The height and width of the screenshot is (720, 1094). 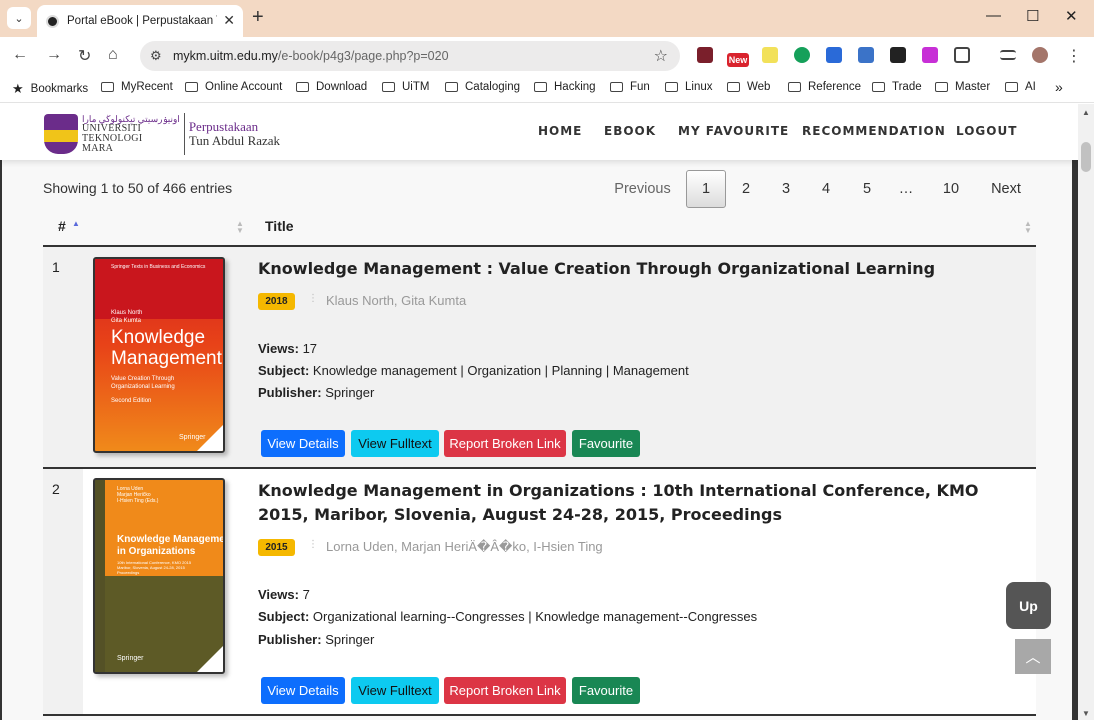 I want to click on bookmark-item: MyRecent, so click(x=137, y=87).